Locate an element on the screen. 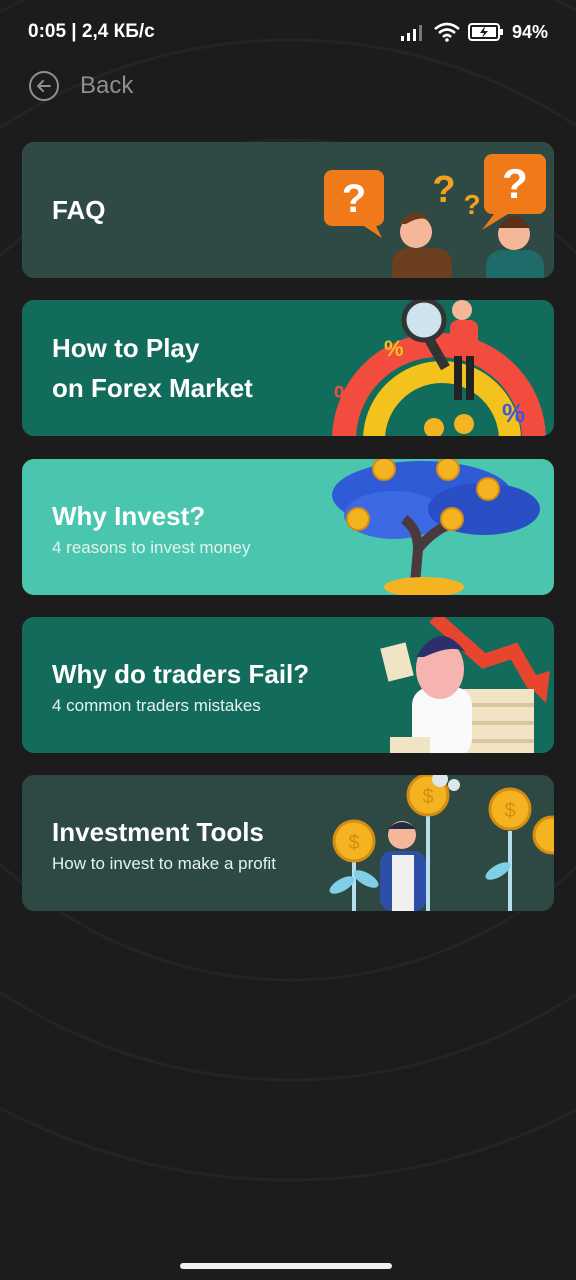 The width and height of the screenshot is (576, 1280). card-title: Why Invest? is located at coordinates (129, 516).